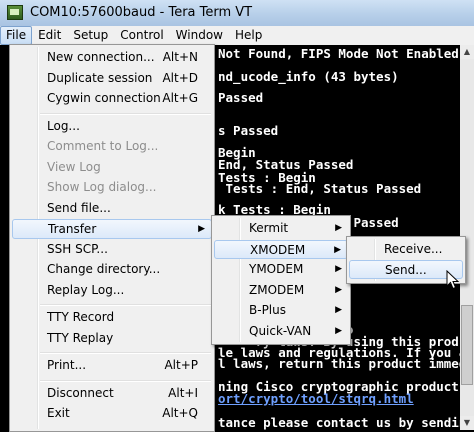 The width and height of the screenshot is (474, 432). I want to click on menu-item-label: Transfer, so click(72, 229).